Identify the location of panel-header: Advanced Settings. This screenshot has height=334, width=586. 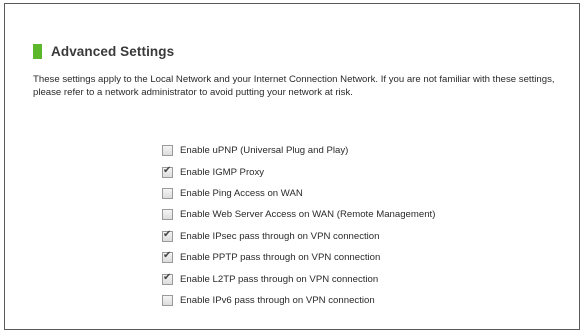
(103, 51).